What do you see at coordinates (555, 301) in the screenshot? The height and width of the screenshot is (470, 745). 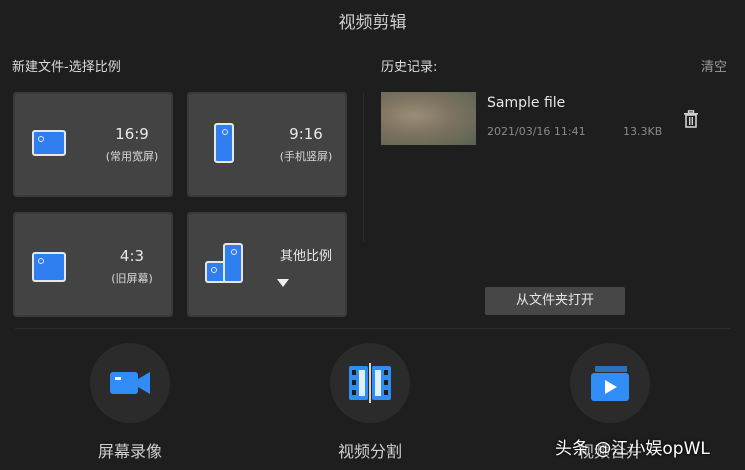 I see `open-from-folder-button: 从文件夹打开` at bounding box center [555, 301].